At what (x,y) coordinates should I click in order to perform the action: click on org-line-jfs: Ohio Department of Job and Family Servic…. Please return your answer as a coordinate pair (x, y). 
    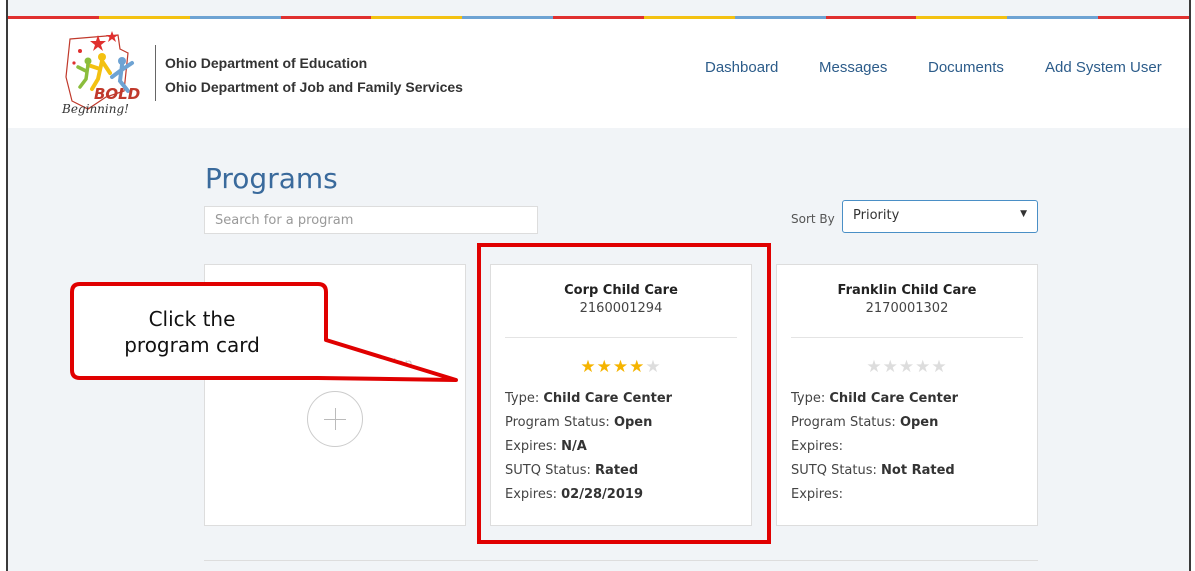
    Looking at the image, I should click on (314, 87).